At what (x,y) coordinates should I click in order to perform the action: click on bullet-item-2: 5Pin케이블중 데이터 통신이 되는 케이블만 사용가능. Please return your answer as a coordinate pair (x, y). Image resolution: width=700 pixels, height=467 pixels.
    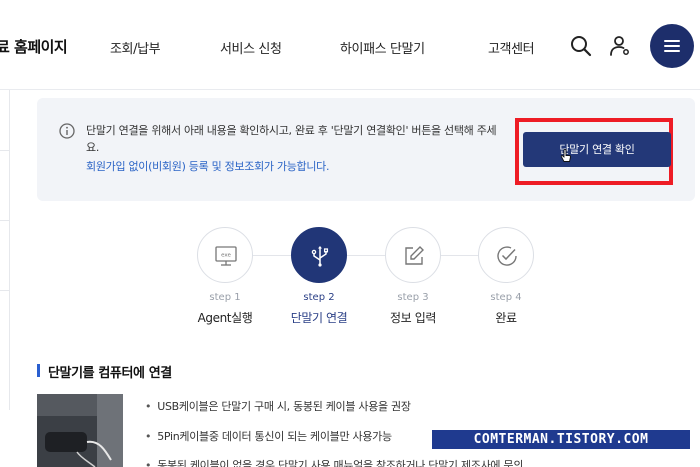
    Looking at the image, I should click on (268, 436).